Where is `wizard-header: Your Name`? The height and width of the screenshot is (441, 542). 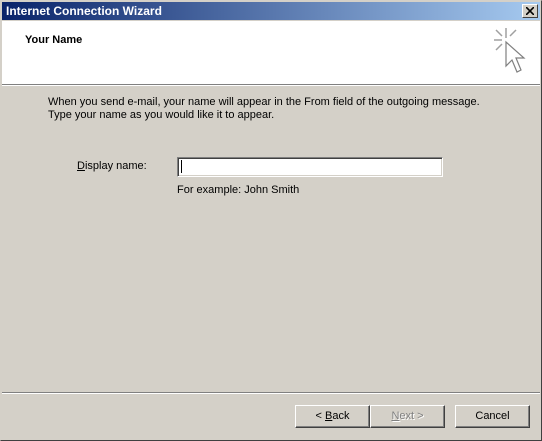 wizard-header: Your Name is located at coordinates (271, 52).